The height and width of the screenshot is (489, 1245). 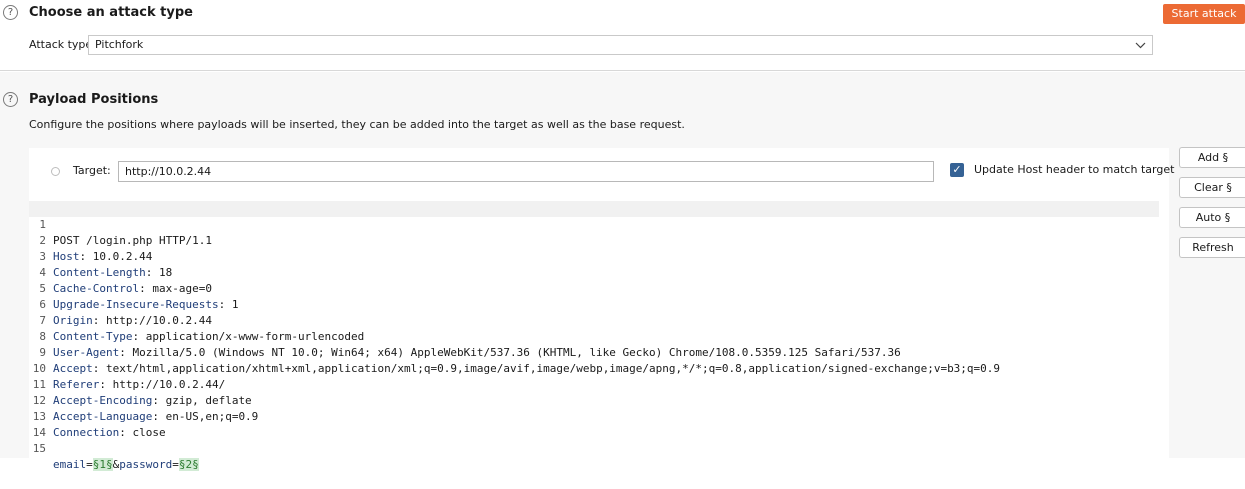 I want to click on target-value: http://10.0.2.44, so click(x=168, y=171).